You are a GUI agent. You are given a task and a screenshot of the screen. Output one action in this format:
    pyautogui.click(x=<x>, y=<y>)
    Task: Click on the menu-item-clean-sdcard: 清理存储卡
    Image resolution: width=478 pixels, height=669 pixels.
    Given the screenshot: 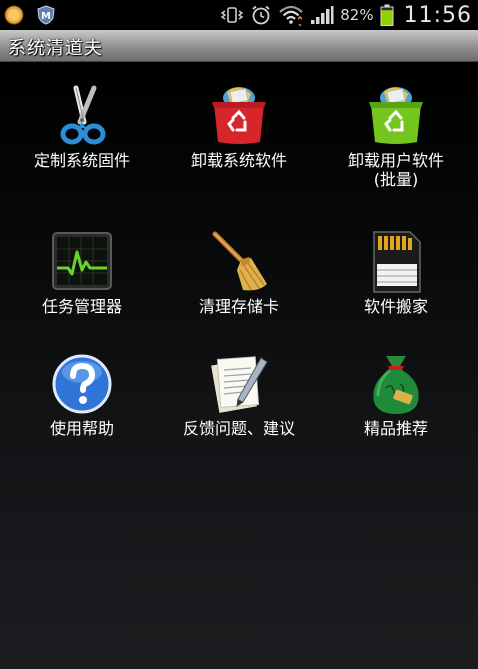 What is the action you would take?
    pyautogui.click(x=239, y=273)
    